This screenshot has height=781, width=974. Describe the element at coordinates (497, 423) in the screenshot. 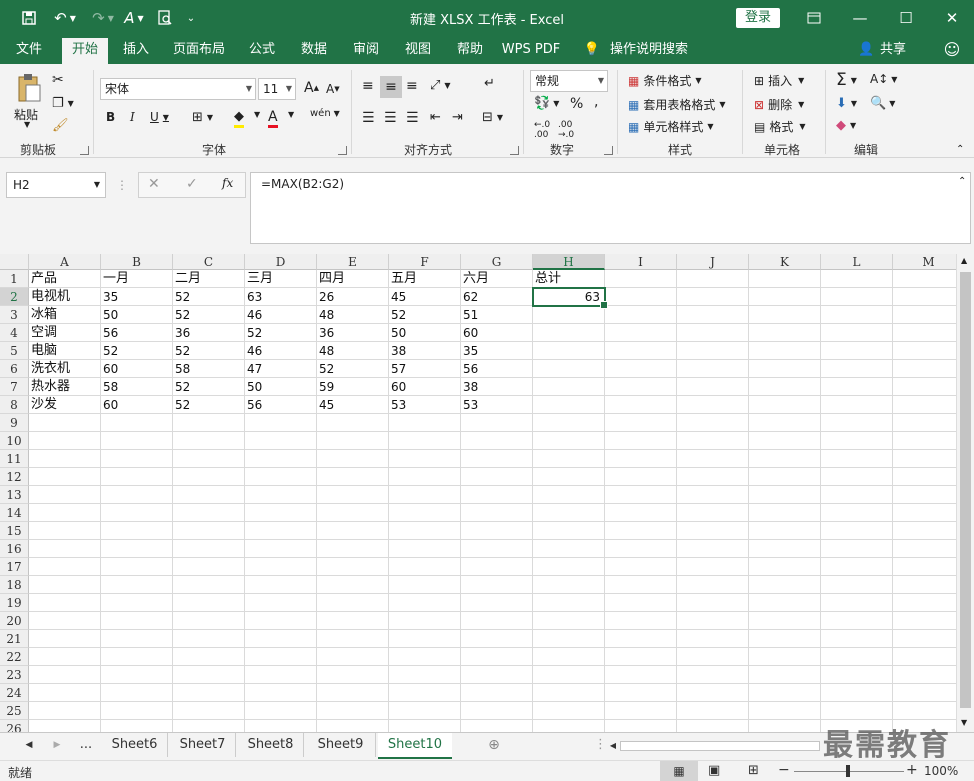

I see `cell-G9` at that location.